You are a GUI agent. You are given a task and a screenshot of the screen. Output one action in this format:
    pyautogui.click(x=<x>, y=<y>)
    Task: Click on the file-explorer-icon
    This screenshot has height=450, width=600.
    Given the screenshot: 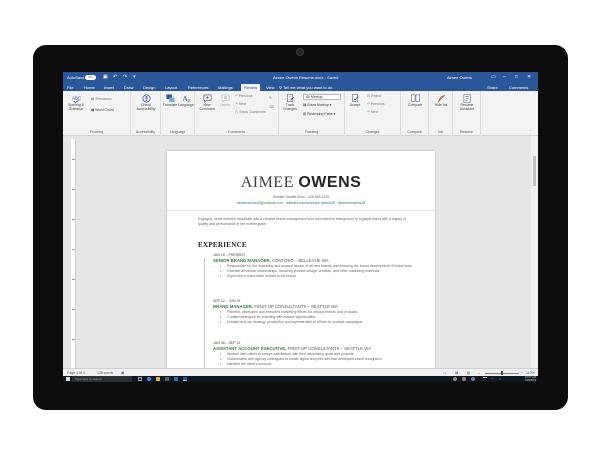 What is the action you would take?
    pyautogui.click(x=158, y=379)
    